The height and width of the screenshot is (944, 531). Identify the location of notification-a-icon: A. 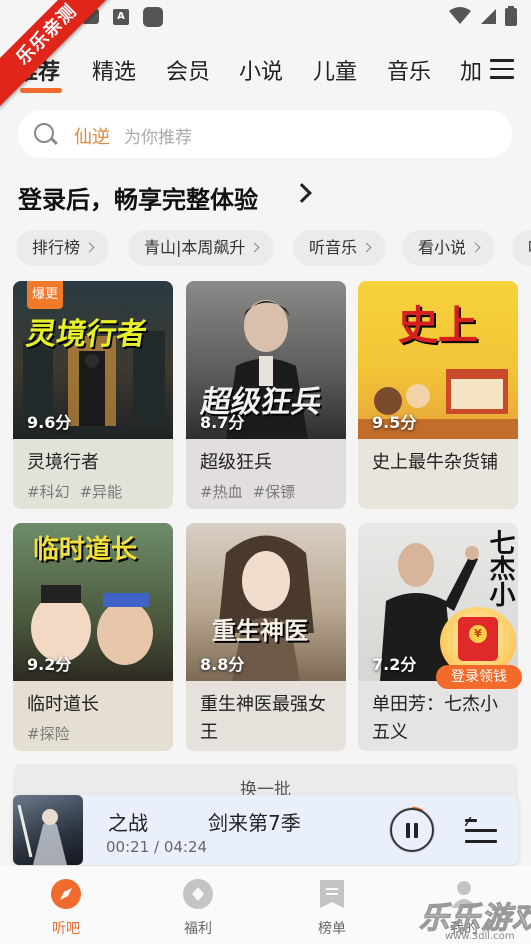
(121, 17).